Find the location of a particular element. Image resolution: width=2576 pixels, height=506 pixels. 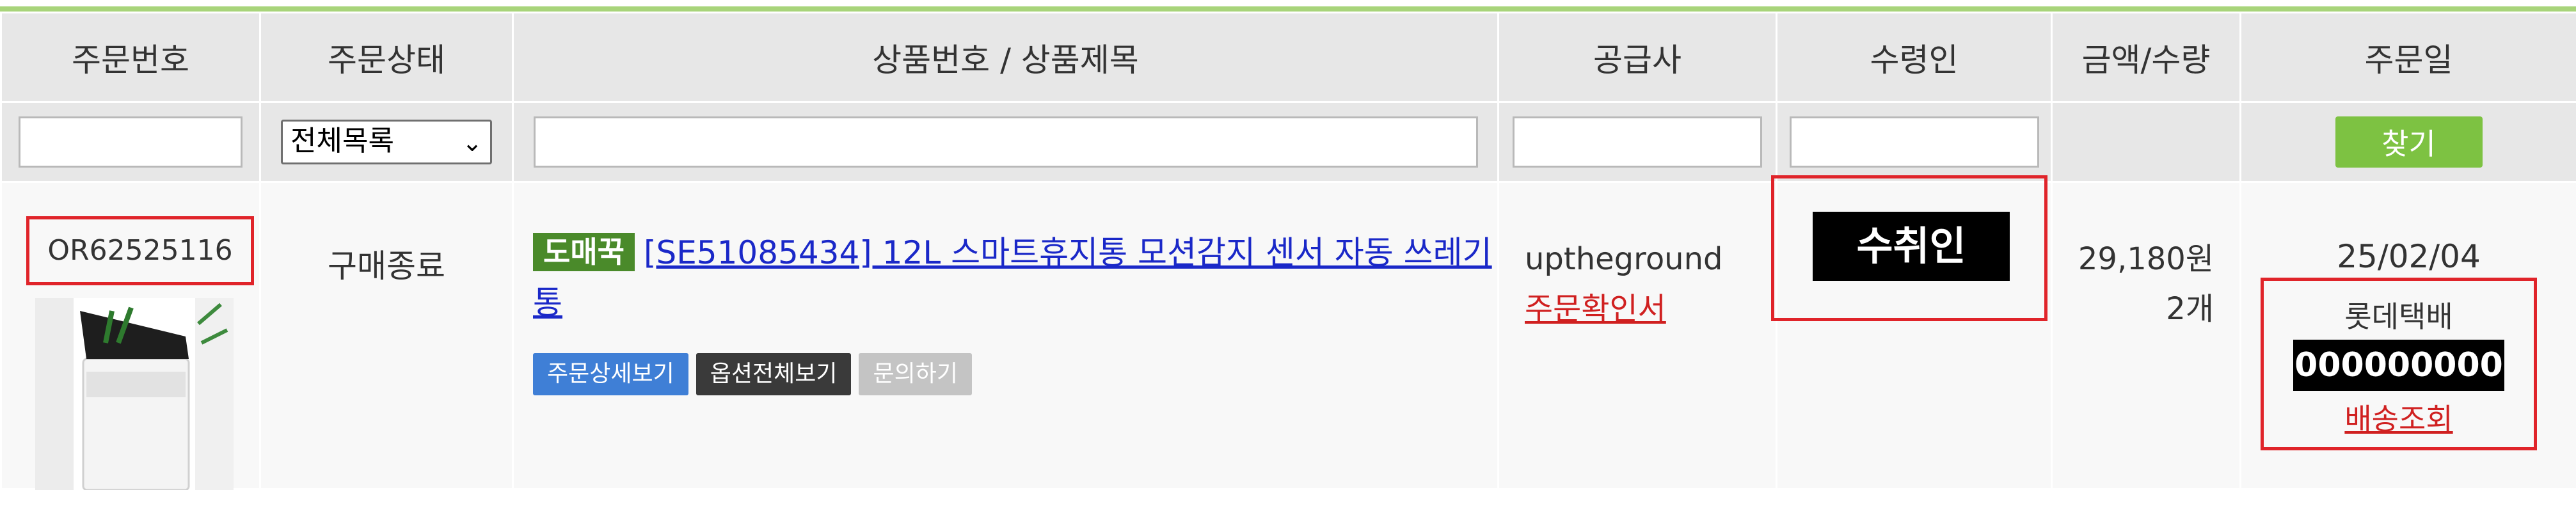

recipient-cell: 수취인 is located at coordinates (1912, 332).